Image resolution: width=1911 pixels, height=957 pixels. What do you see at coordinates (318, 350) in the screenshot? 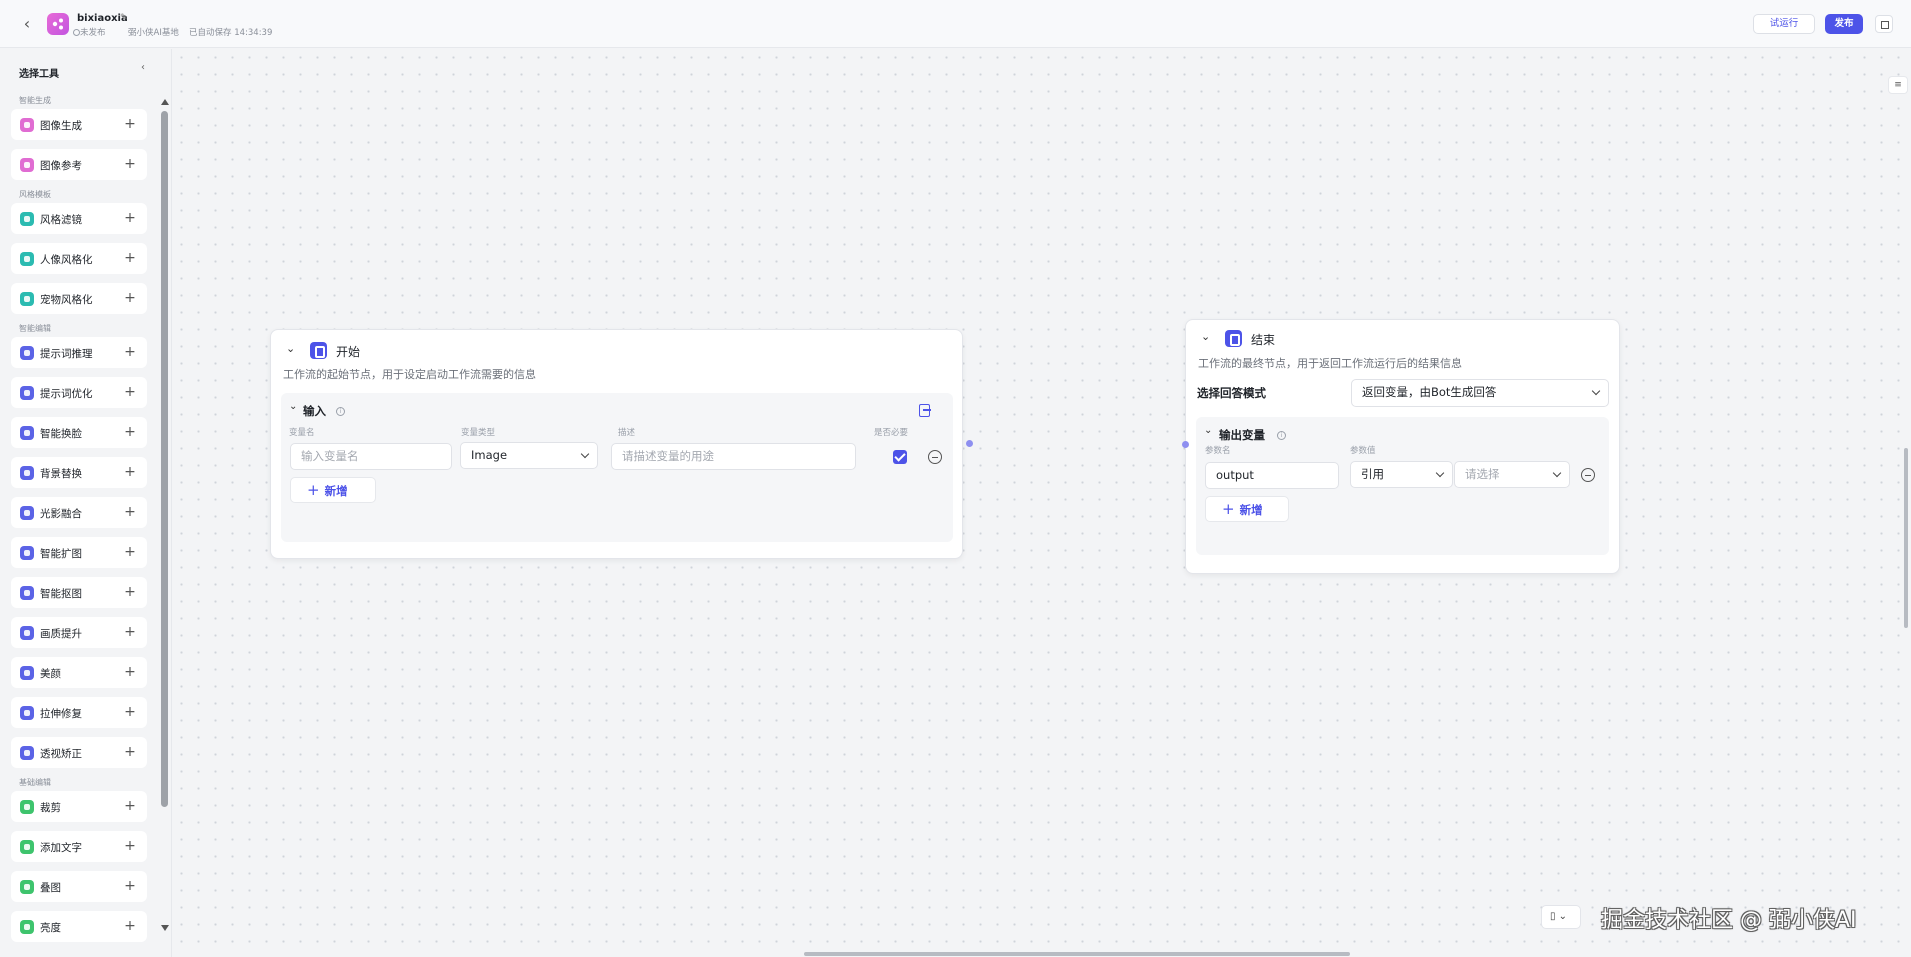
I see `start-node-icon` at bounding box center [318, 350].